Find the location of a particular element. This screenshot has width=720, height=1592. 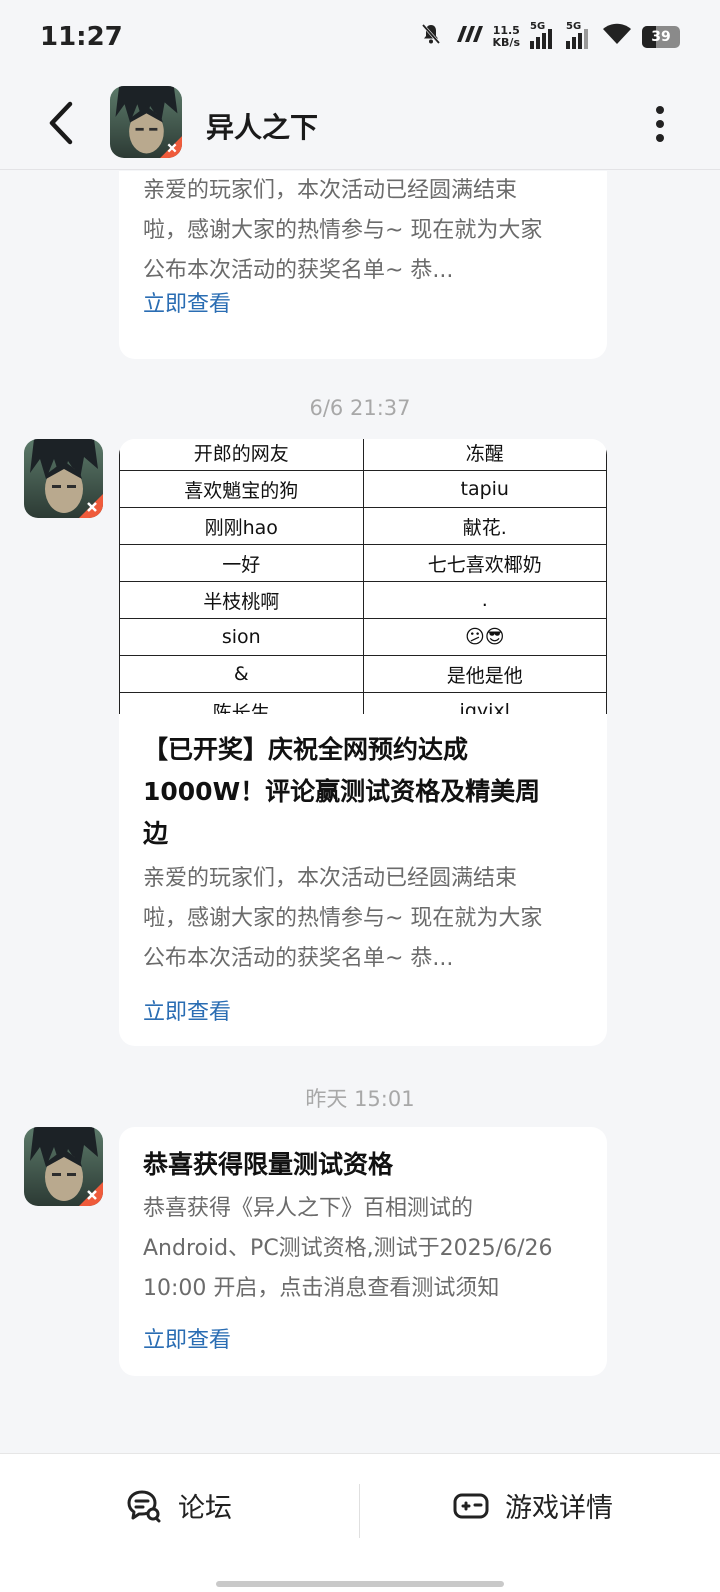

table-cell: 一好 is located at coordinates (241, 563).